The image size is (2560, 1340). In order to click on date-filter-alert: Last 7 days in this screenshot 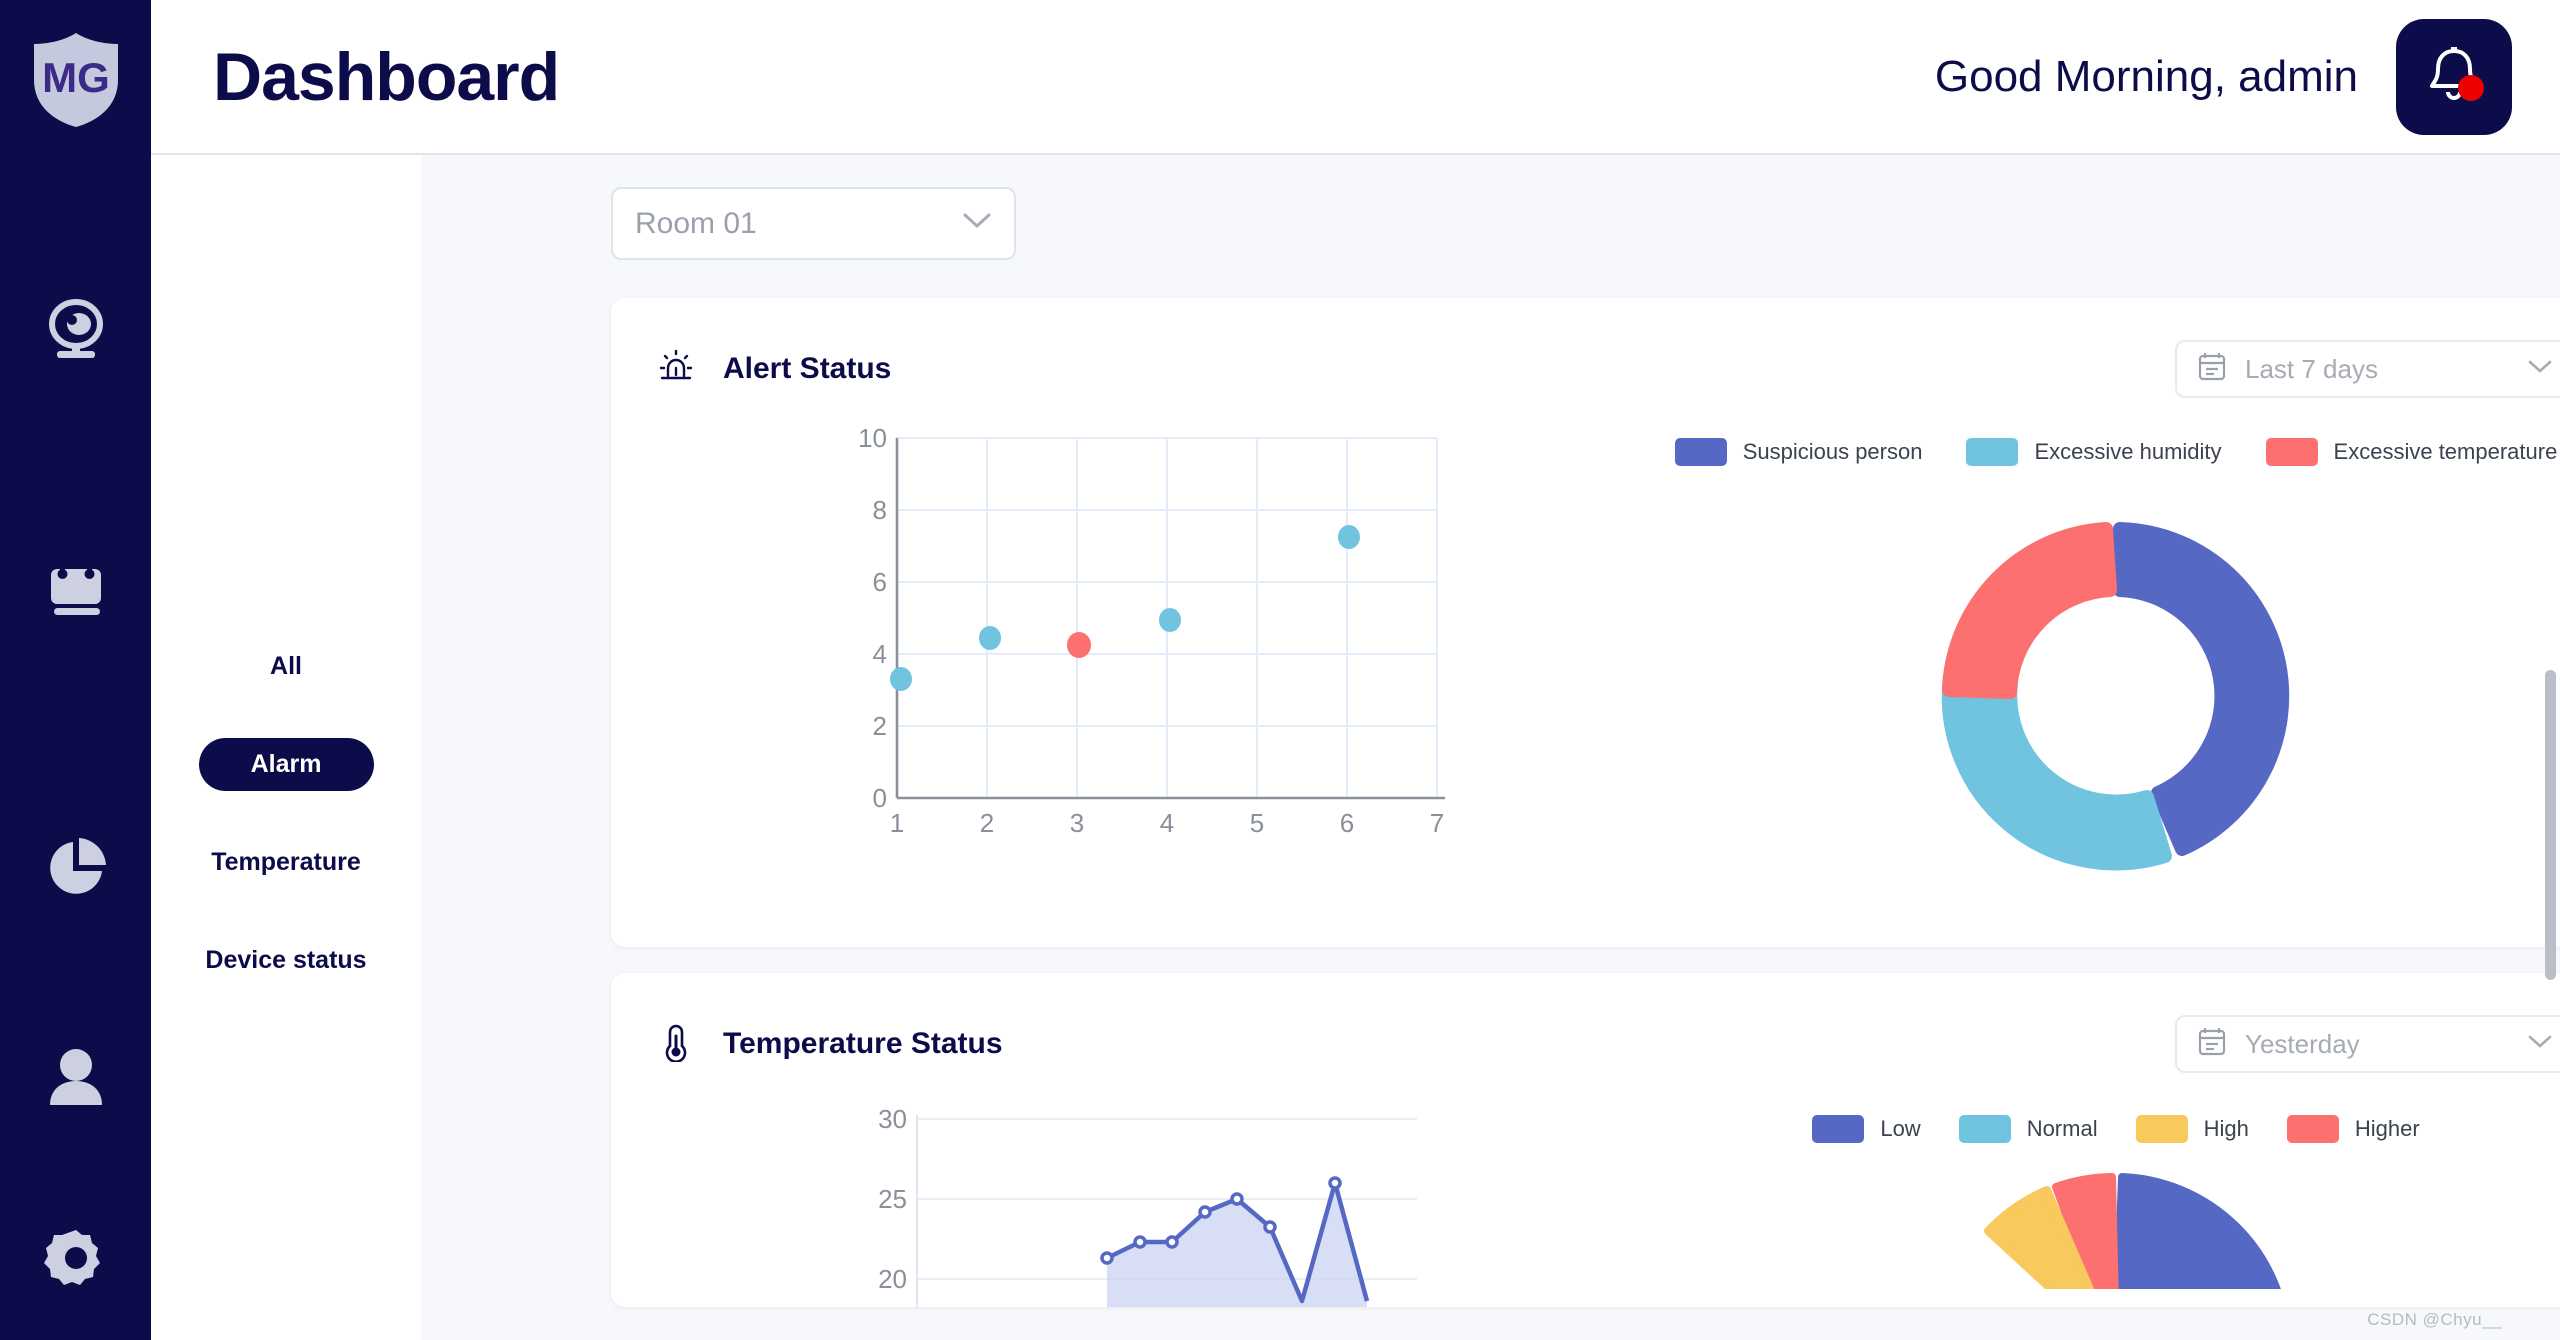, I will do `click(2367, 369)`.